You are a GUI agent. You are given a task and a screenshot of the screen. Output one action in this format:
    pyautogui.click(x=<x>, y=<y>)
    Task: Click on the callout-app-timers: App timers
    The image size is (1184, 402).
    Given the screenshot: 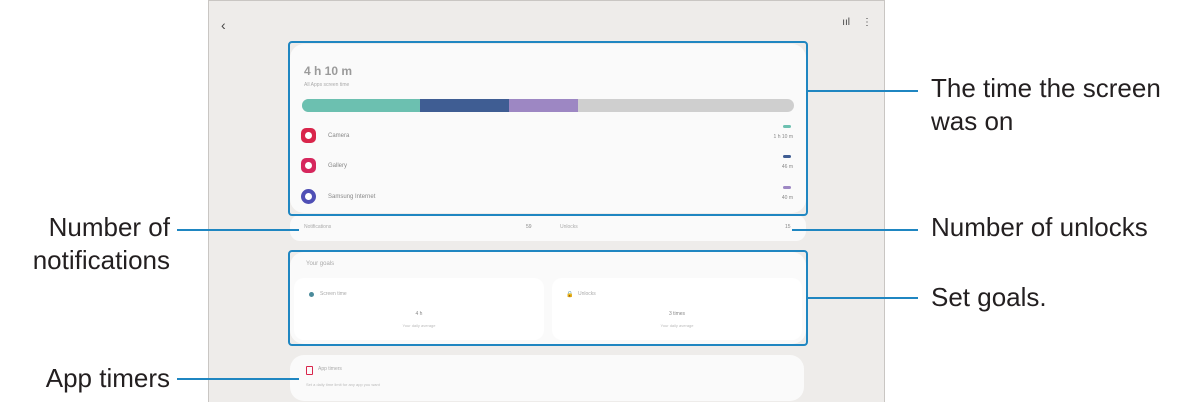 What is the action you would take?
    pyautogui.click(x=107, y=378)
    